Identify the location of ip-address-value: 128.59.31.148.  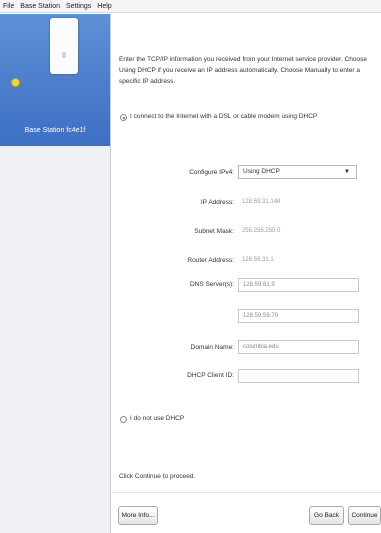
(261, 202).